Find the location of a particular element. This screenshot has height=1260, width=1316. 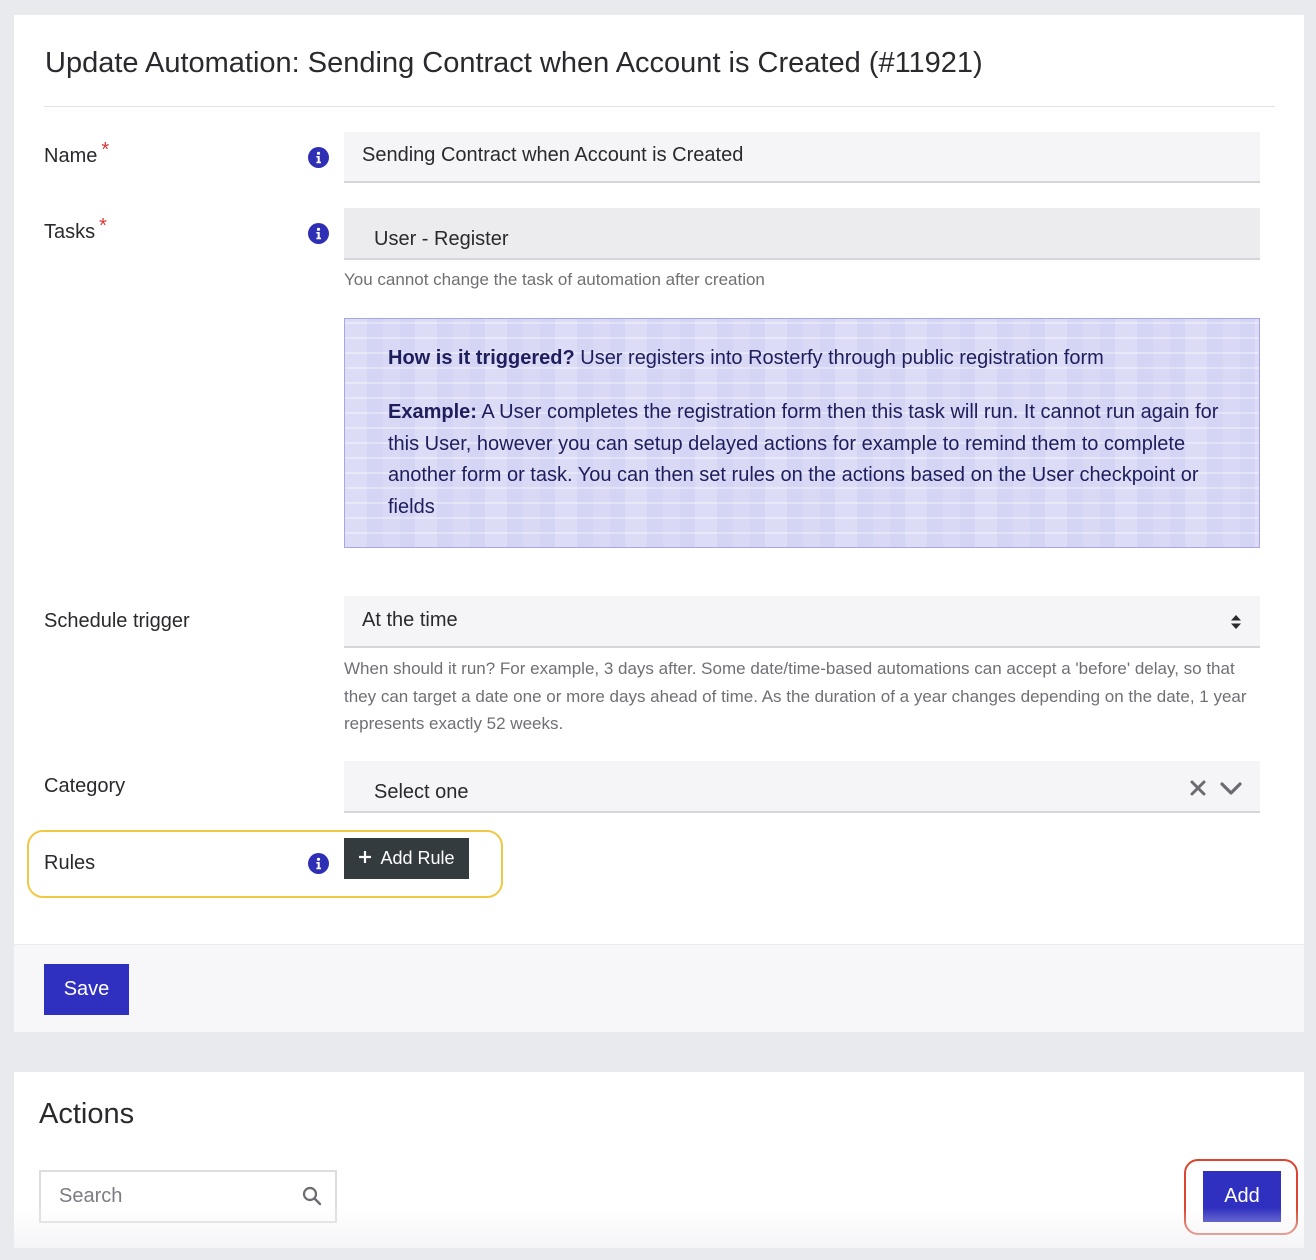

example-heading: Example: is located at coordinates (432, 412).